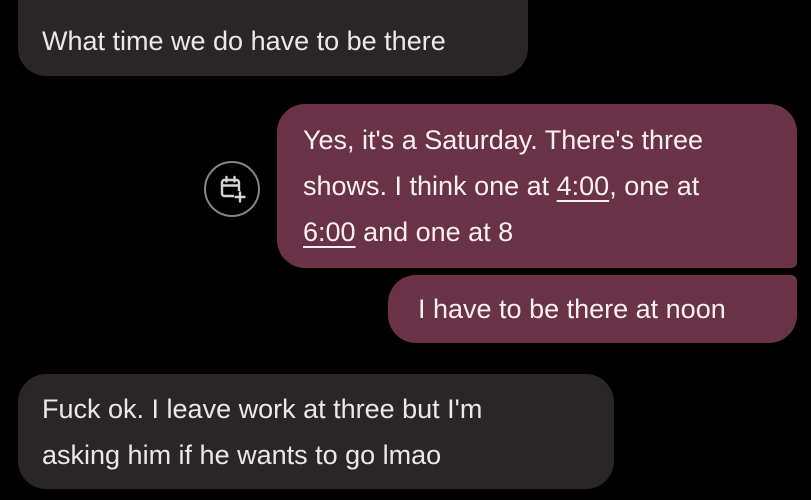 The width and height of the screenshot is (811, 500). I want to click on time-link: 4:00, so click(583, 186).